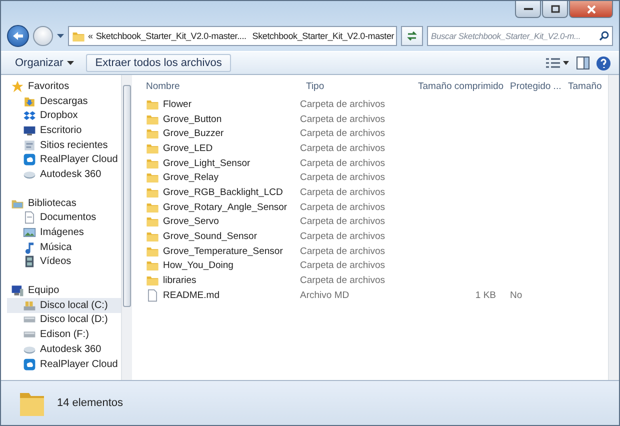  Describe the element at coordinates (158, 63) in the screenshot. I see `extract-button: Extraer todos los archivos` at that location.